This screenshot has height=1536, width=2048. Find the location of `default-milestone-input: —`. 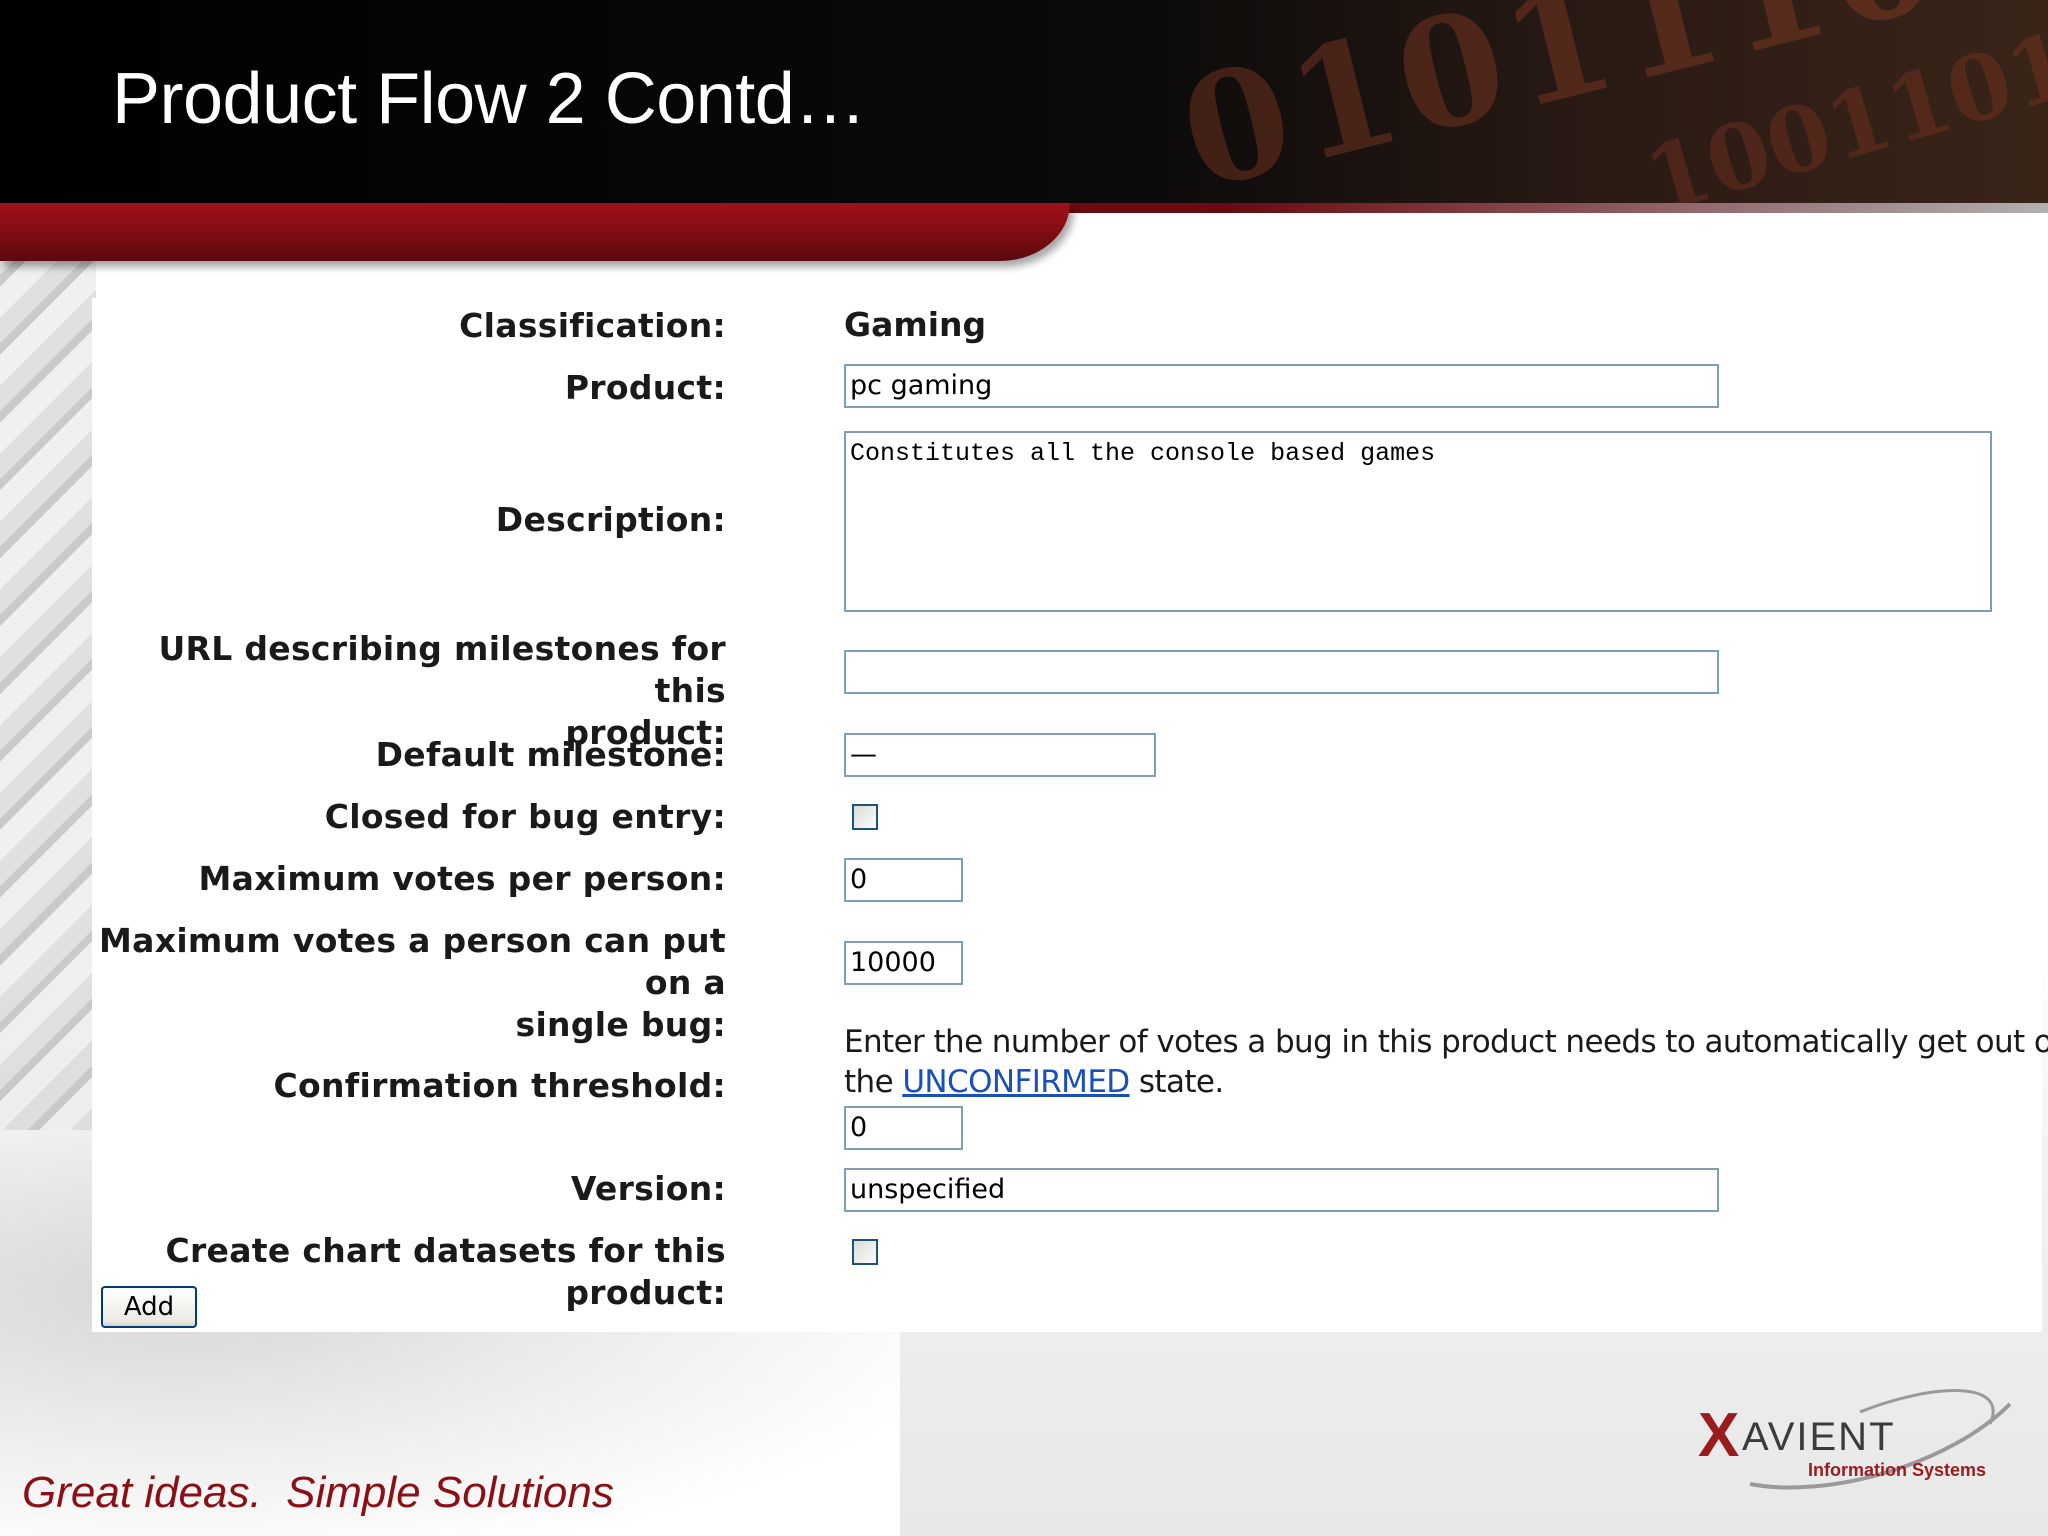

default-milestone-input: — is located at coordinates (1000, 755).